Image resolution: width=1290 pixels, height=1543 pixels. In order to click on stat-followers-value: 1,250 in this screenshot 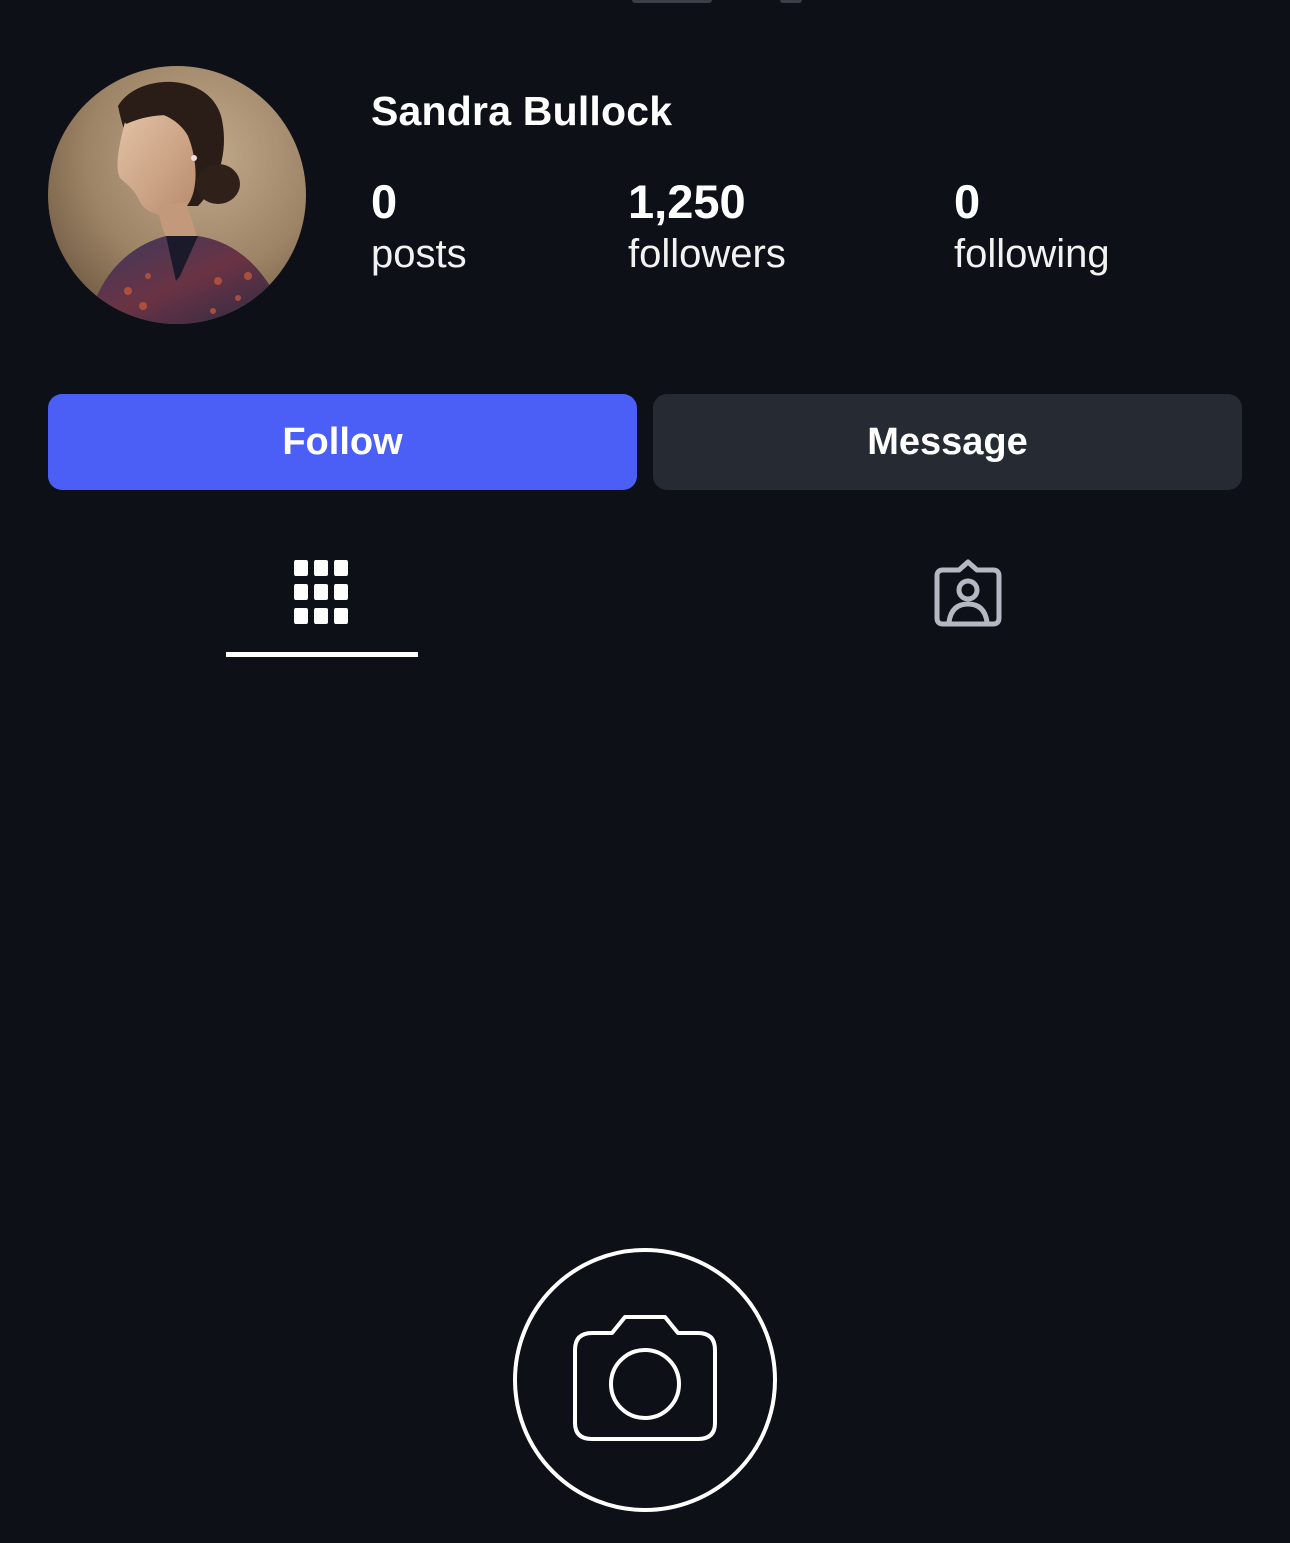, I will do `click(687, 201)`.